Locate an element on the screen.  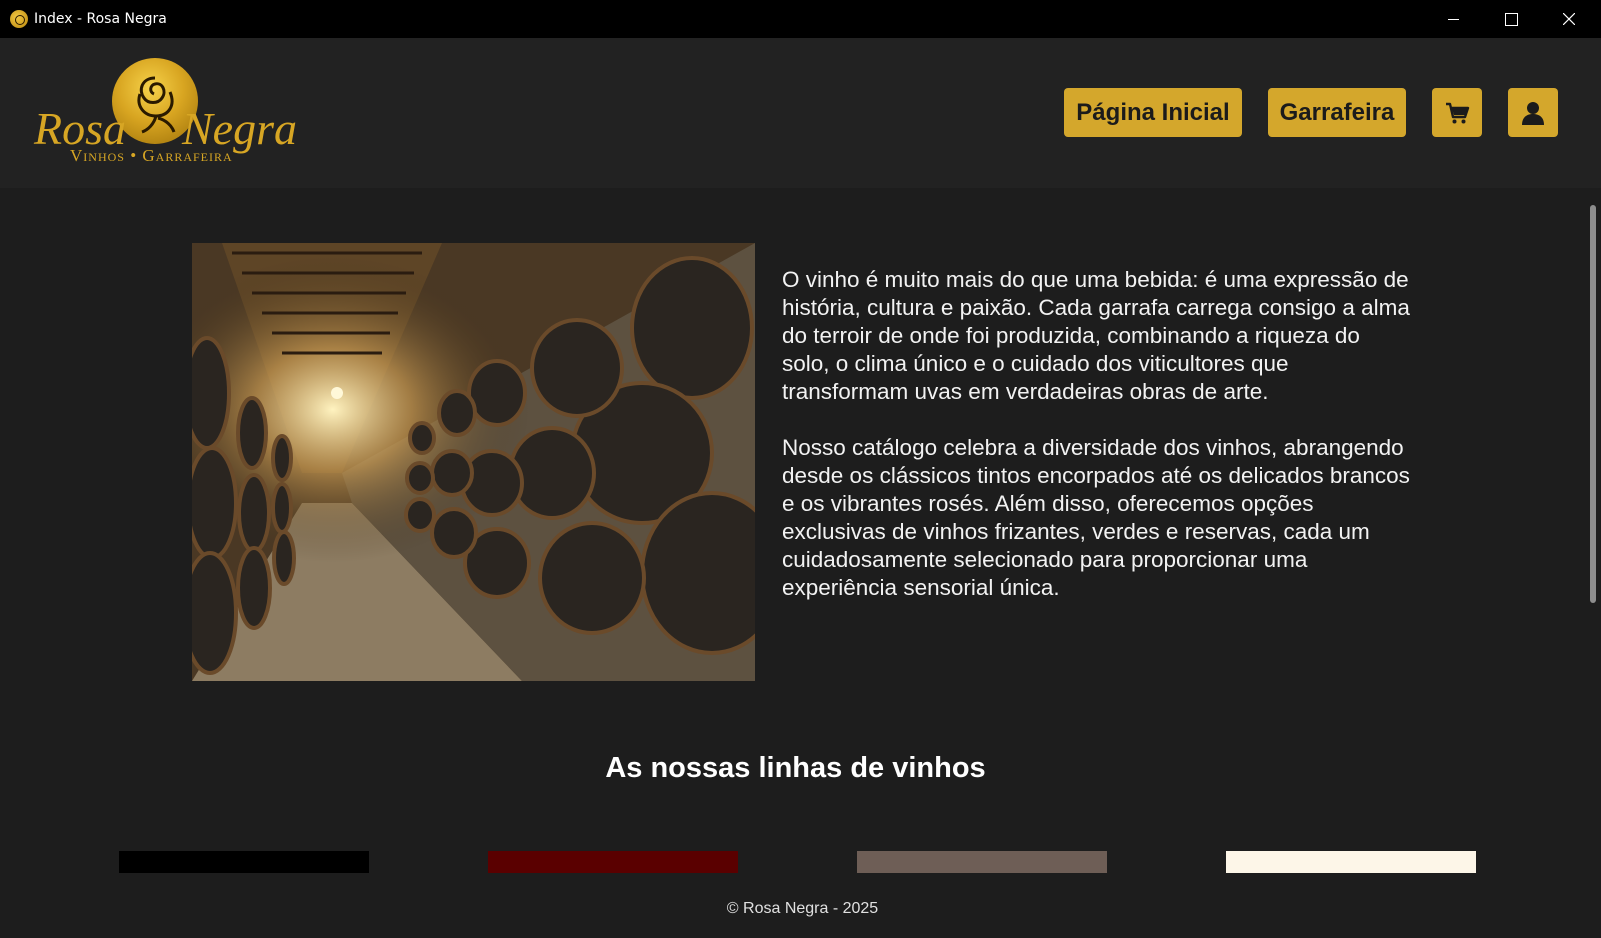
wine-line-swatch-black is located at coordinates (244, 862).